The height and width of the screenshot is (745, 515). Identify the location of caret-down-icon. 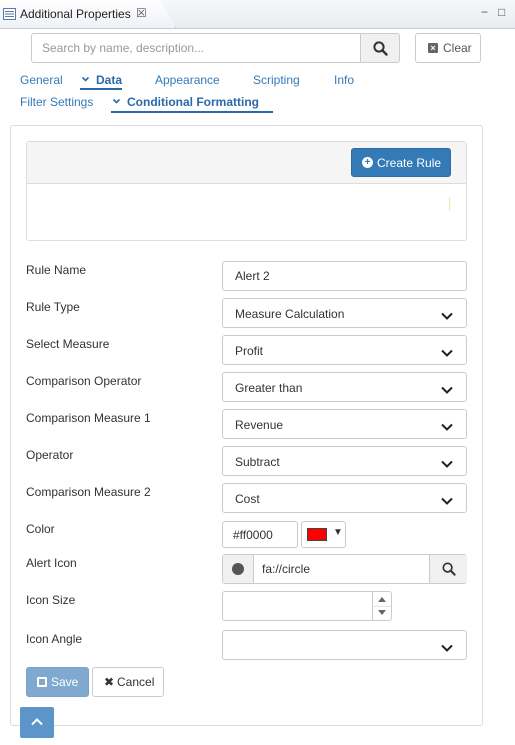
(382, 612).